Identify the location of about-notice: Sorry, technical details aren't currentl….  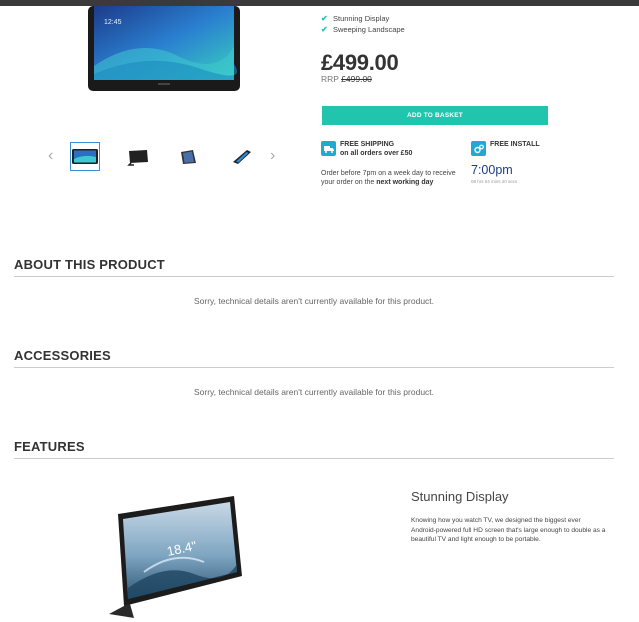
(314, 301).